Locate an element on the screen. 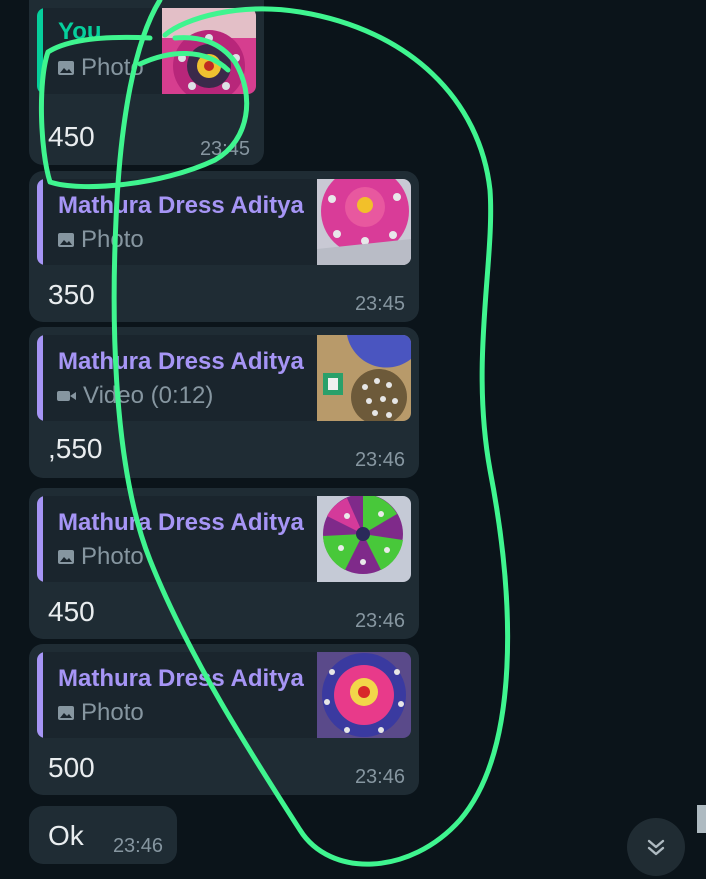  message-bubble: Mathura Dress Aditya Photo 500 23:46 is located at coordinates (224, 719).